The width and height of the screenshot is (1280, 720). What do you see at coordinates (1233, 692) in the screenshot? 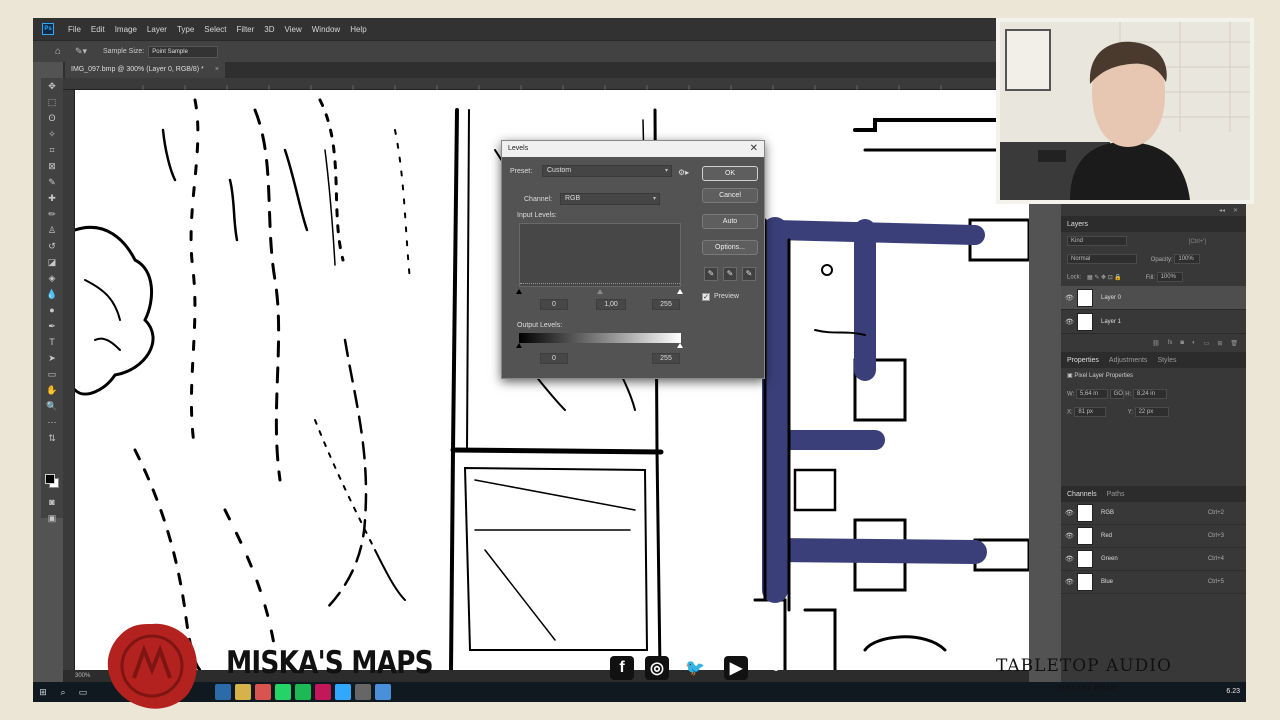
I see `taskbar-clock: 6.23` at bounding box center [1233, 692].